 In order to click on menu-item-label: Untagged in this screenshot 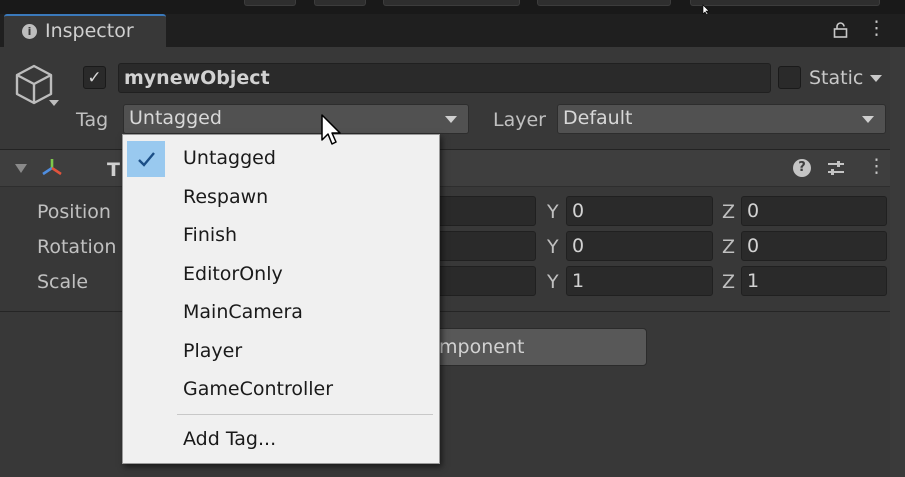, I will do `click(229, 158)`.